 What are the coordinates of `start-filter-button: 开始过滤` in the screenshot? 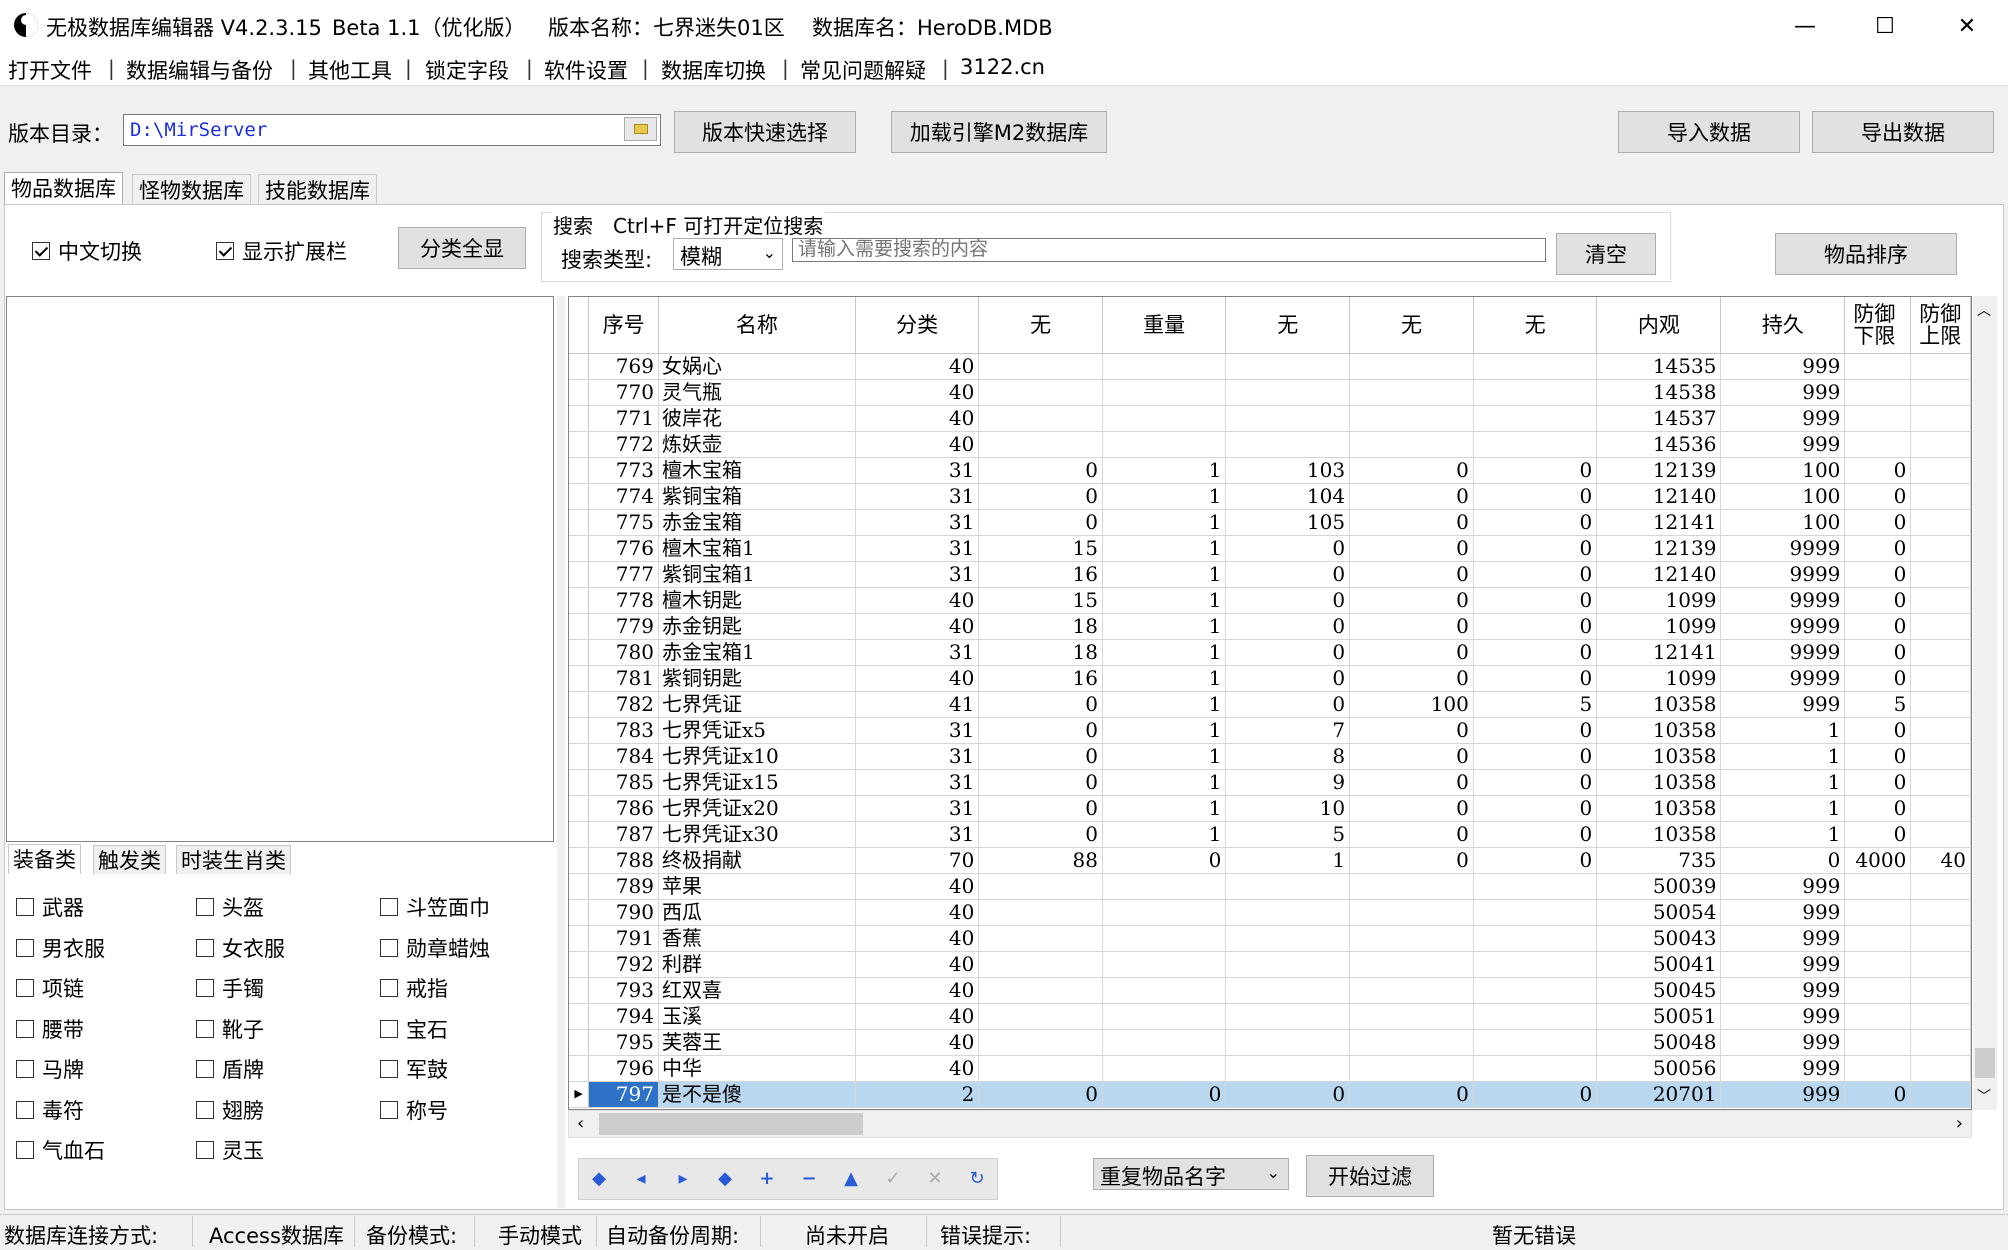 It's located at (1370, 1176).